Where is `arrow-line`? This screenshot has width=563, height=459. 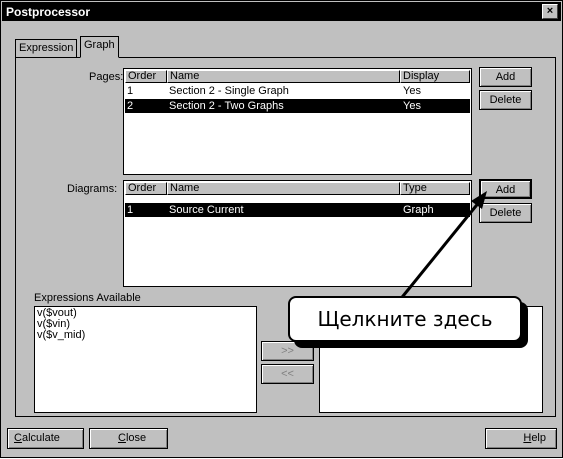
arrow-line is located at coordinates (439, 251).